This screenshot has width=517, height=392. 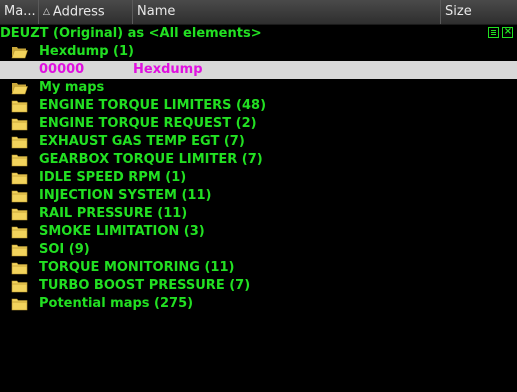 I want to click on tree-folder: GEARBOX TORQUE LIMITER (7), so click(x=258, y=160).